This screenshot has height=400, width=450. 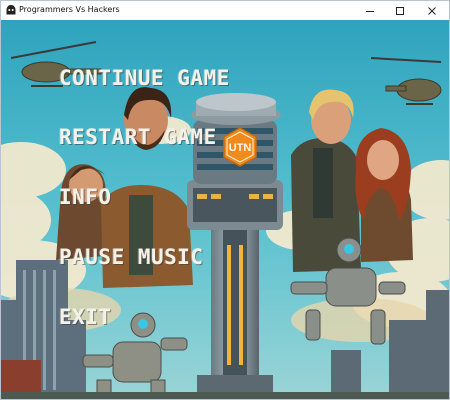 What do you see at coordinates (225, 10) in the screenshot?
I see `title-bar: Programmers Vs Hackers` at bounding box center [225, 10].